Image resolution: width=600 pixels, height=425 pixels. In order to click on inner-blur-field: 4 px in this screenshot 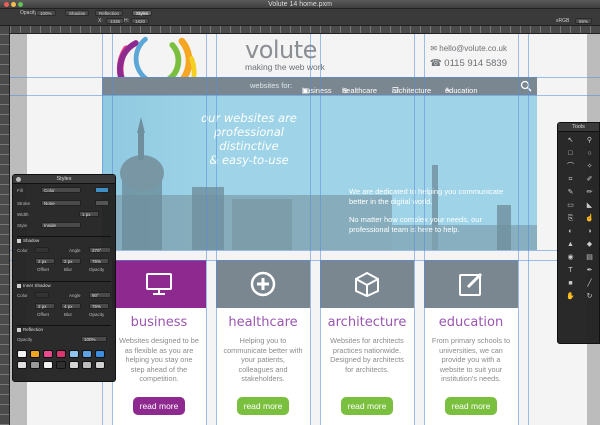, I will do `click(71, 306)`.